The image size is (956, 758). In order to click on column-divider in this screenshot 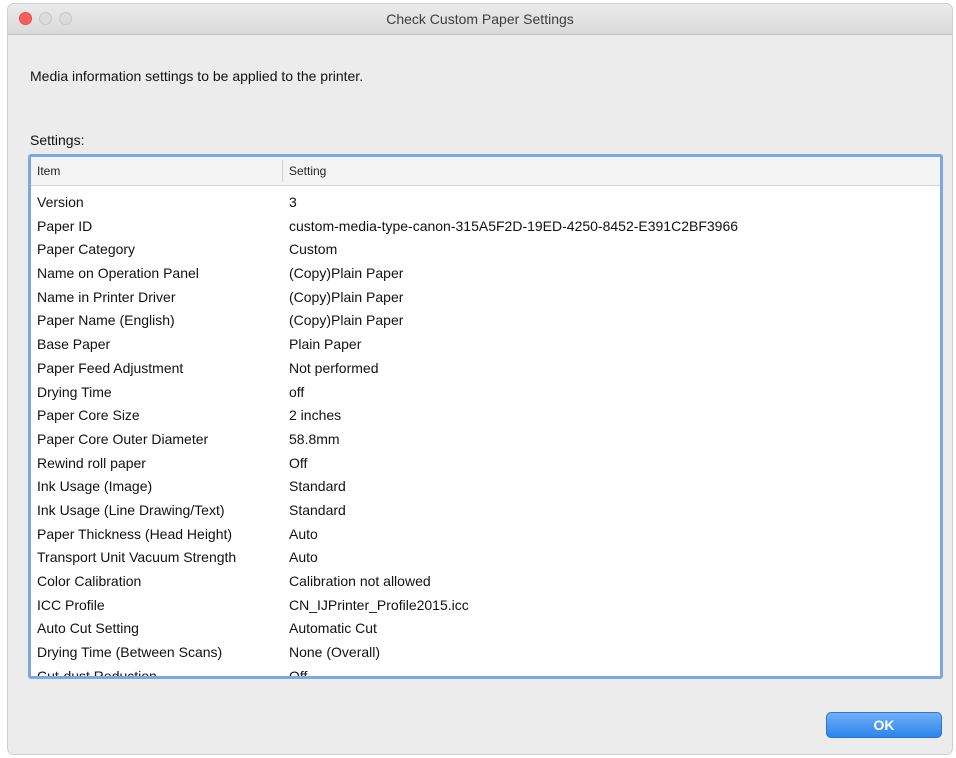, I will do `click(282, 171)`.